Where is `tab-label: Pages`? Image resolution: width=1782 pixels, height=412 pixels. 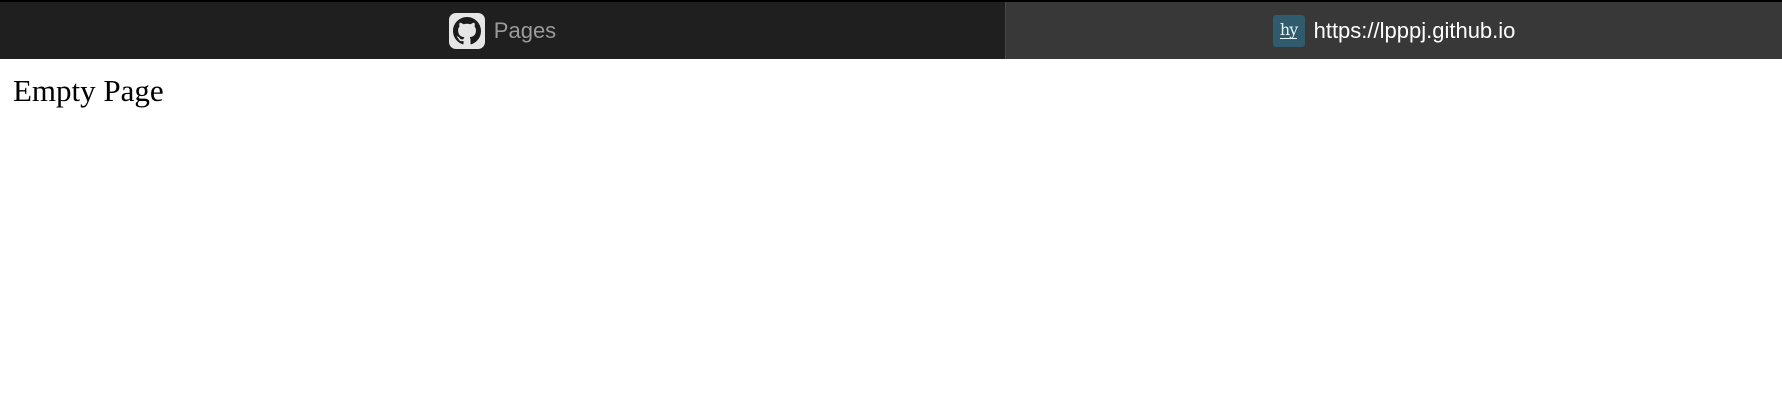 tab-label: Pages is located at coordinates (525, 30).